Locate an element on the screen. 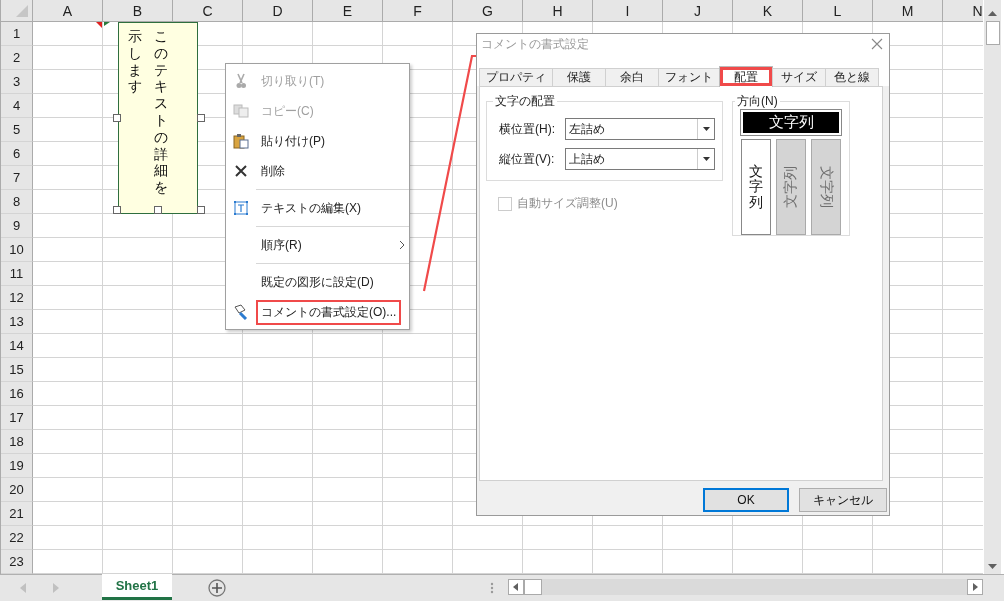 Image resolution: width=1004 pixels, height=601 pixels. orientation-option: 文字列 is located at coordinates (791, 122).